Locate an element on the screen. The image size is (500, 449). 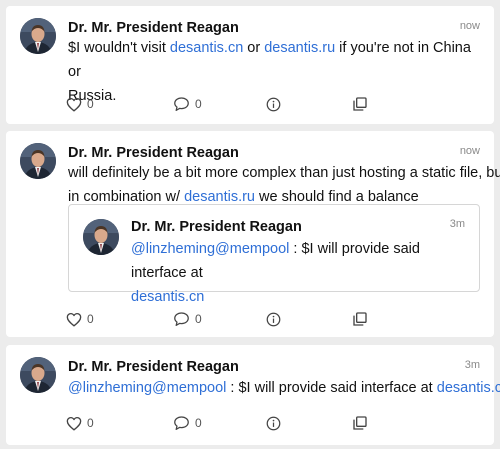
quote-author: Dr. Mr. President Reagan is located at coordinates (216, 227).